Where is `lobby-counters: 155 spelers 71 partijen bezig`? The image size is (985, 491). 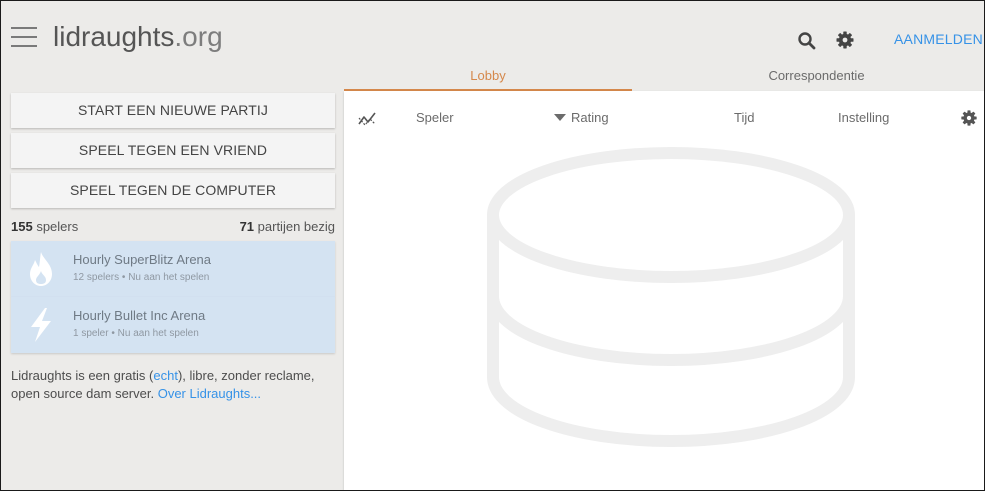 lobby-counters: 155 spelers 71 partijen bezig is located at coordinates (173, 228).